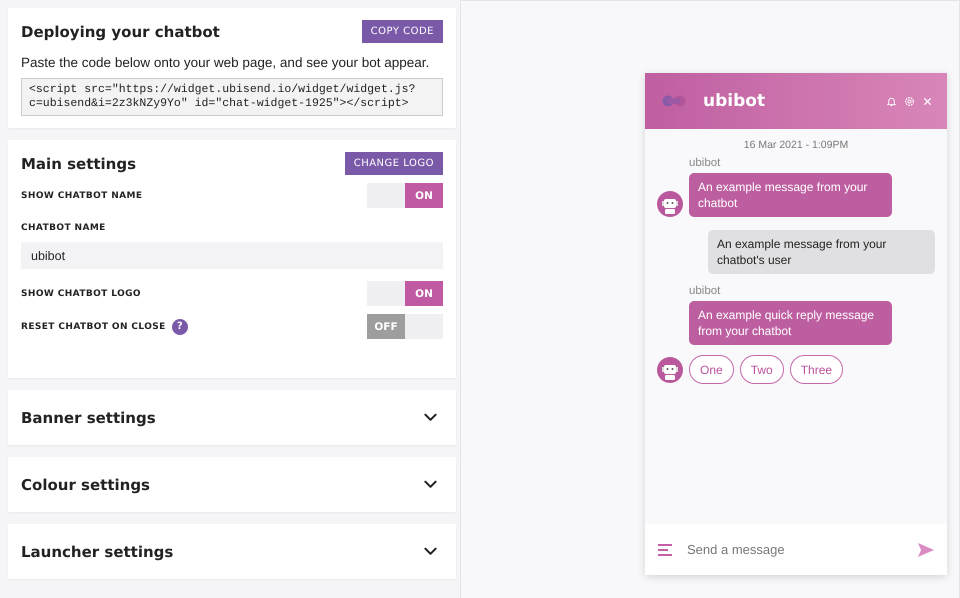 The width and height of the screenshot is (960, 598). Describe the element at coordinates (790, 323) in the screenshot. I see `bot-message: An example quick reply message from your chatbot` at that location.